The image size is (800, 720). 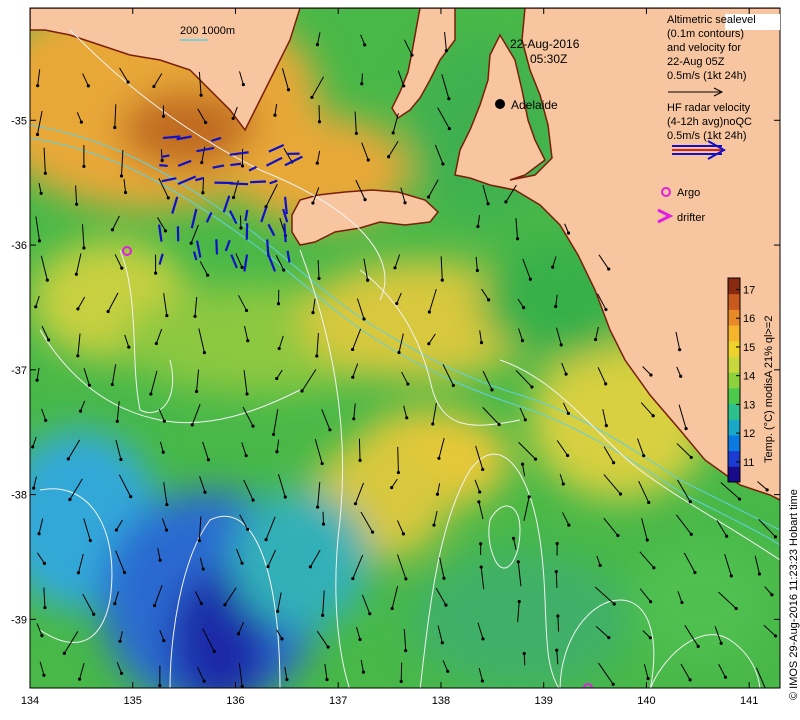 I want to click on colorbar-tick-label: 12, so click(x=749, y=434).